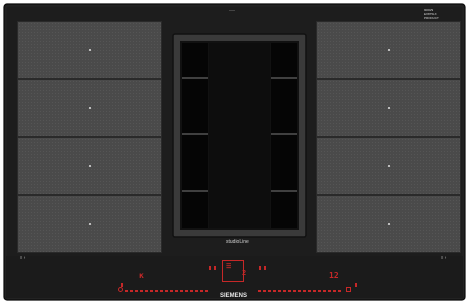  Describe the element at coordinates (284, 135) in the screenshot. I see `vent-grid-right` at that location.